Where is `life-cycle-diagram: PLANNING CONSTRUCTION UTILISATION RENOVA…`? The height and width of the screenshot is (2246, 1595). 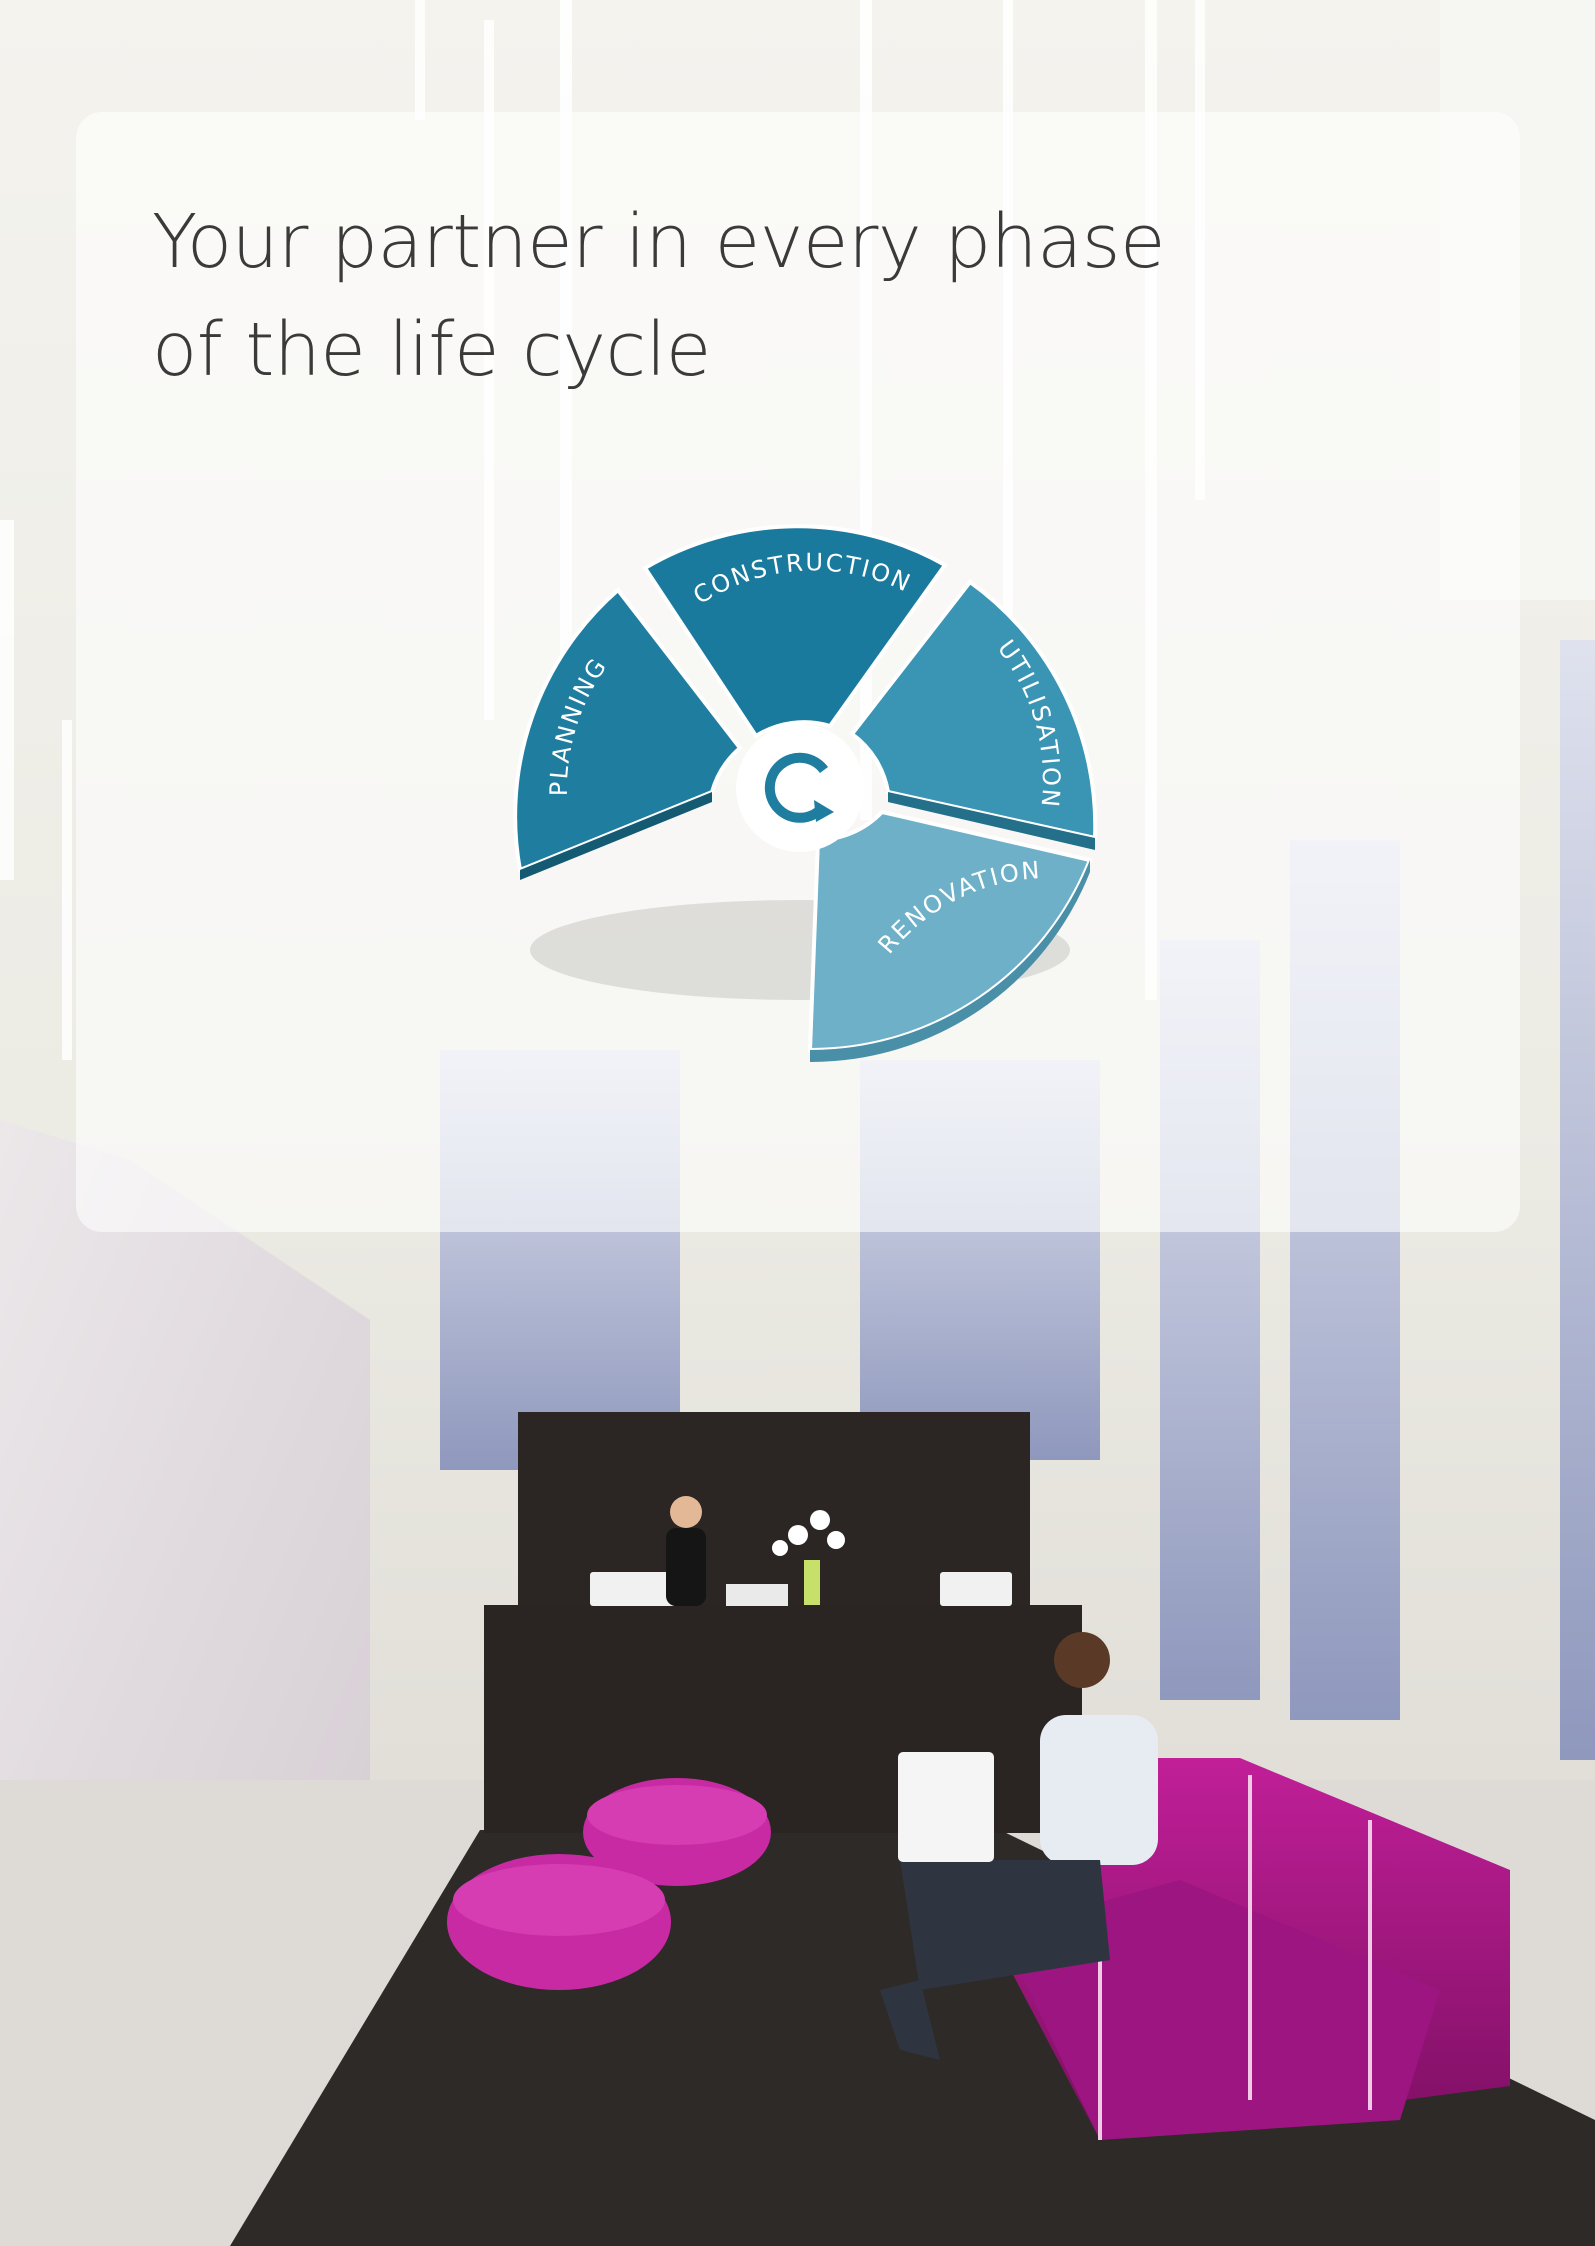 life-cycle-diagram: PLANNING CONSTRUCTION UTILISATION RENOVA… is located at coordinates (805, 793).